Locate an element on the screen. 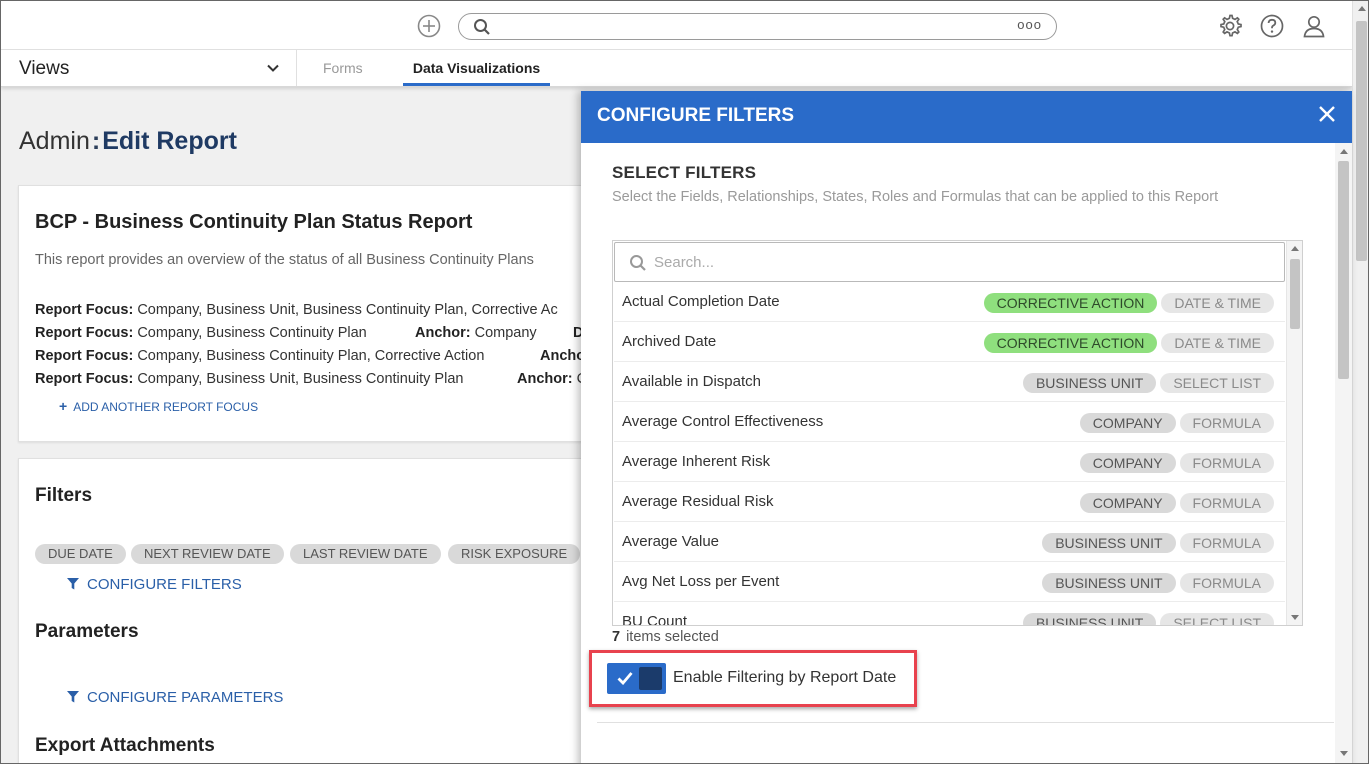  filter-name: Available in Dispatch is located at coordinates (691, 381).